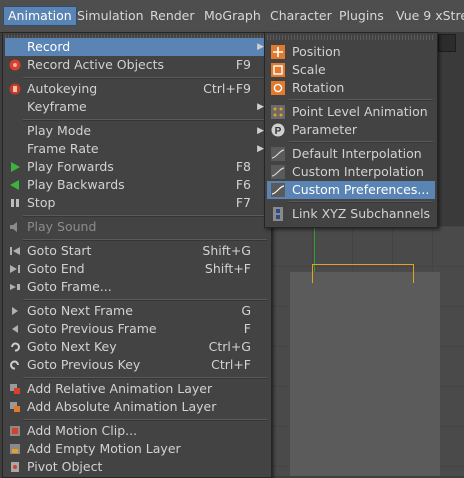 The height and width of the screenshot is (478, 464). Describe the element at coordinates (351, 52) in the screenshot. I see `submenu-item-position: Position` at that location.